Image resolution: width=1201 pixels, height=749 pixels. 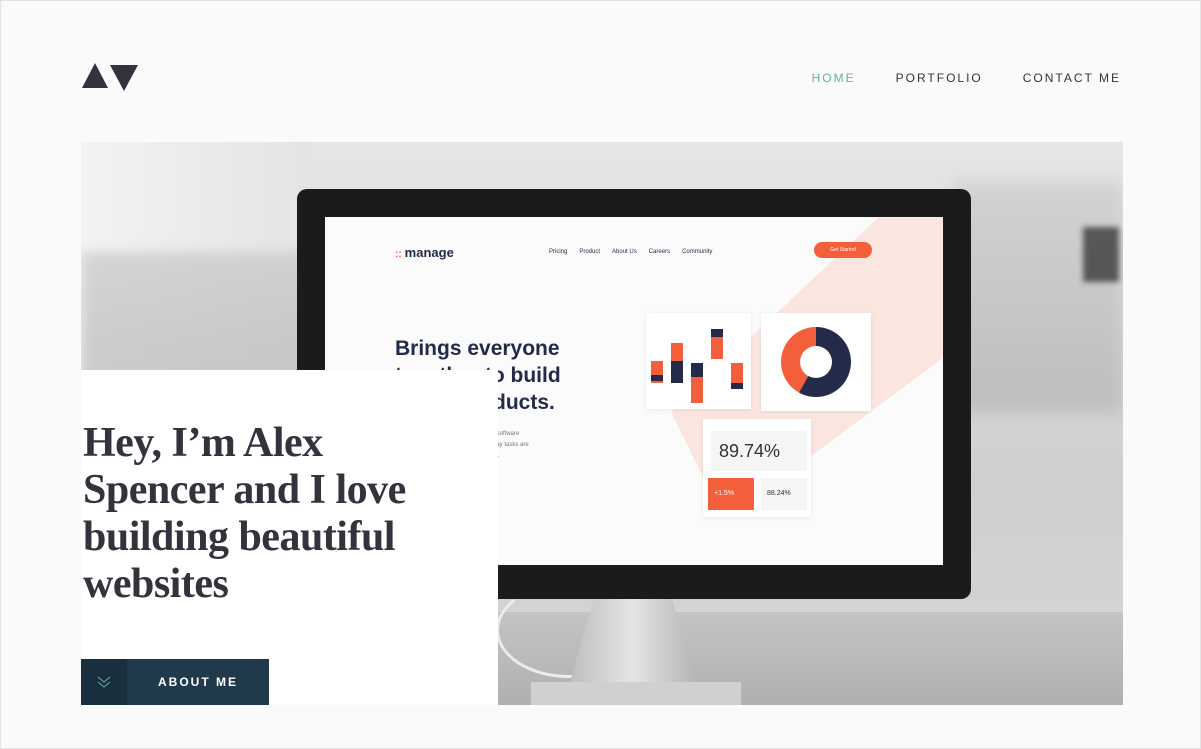 I want to click on apple-icon, so click(x=633, y=581).